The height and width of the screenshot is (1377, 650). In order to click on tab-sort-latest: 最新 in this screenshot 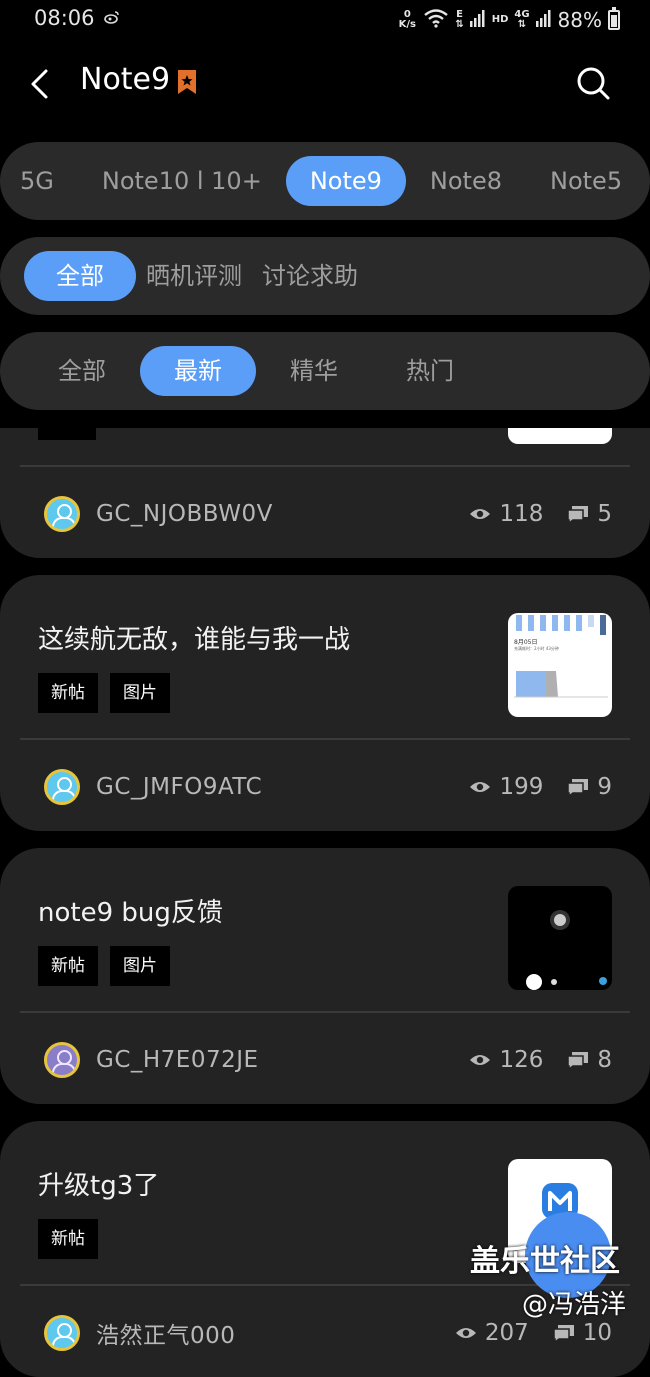, I will do `click(198, 371)`.